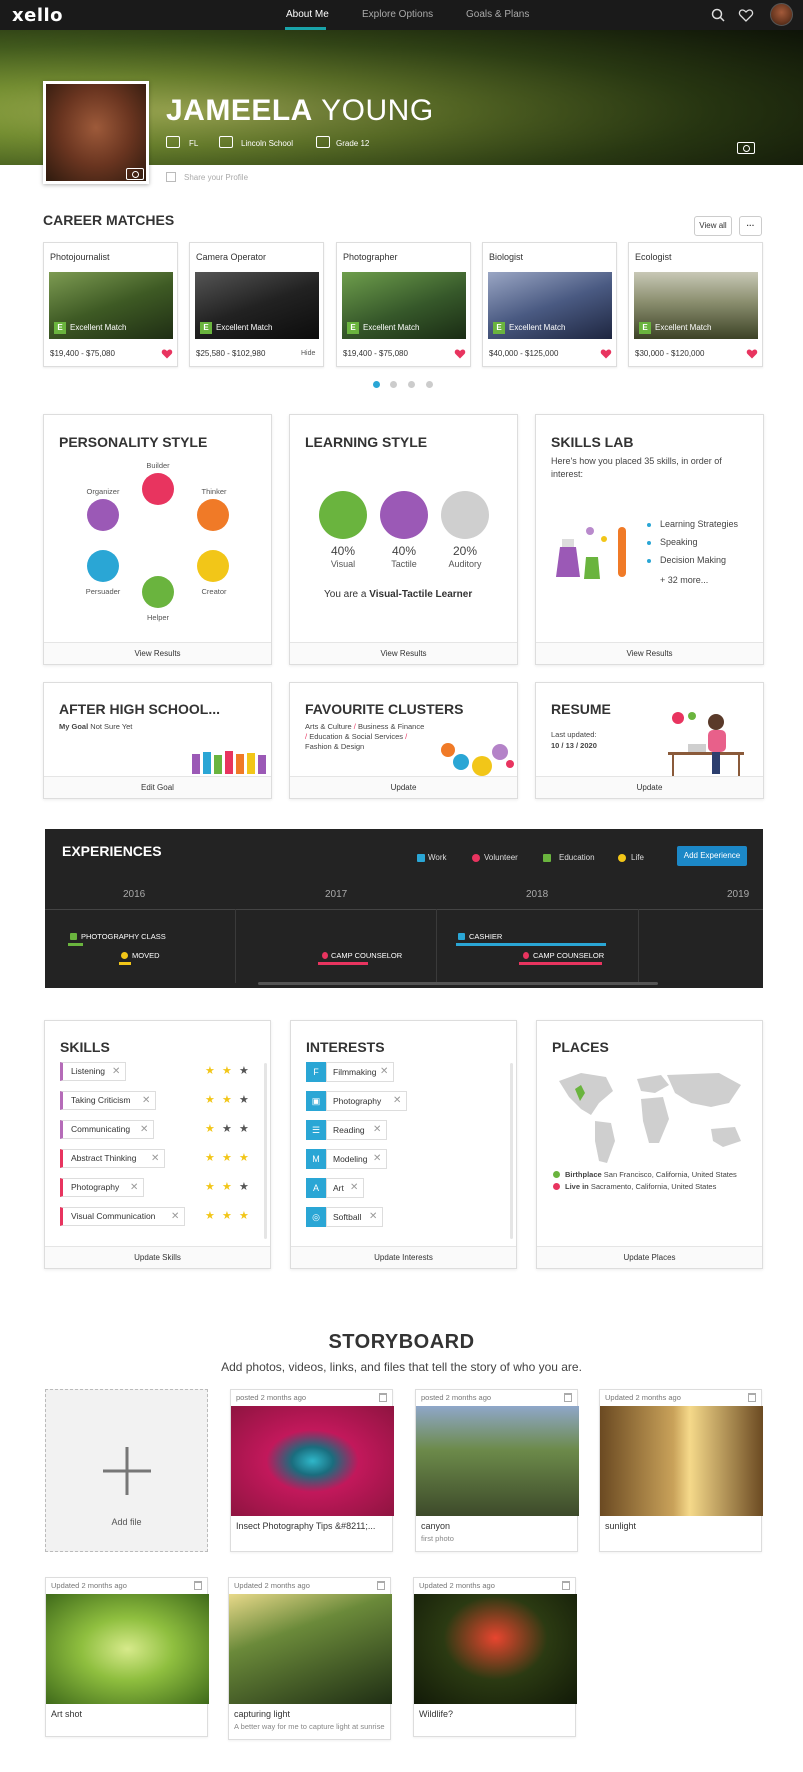 The image size is (803, 1772). I want to click on share-icon, so click(171, 177).